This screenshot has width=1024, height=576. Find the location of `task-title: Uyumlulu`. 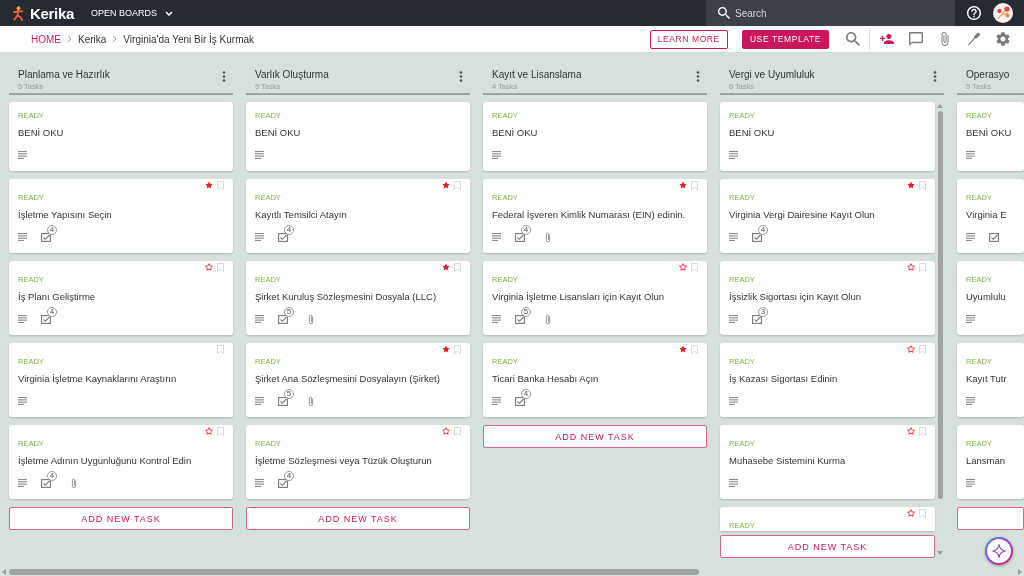

task-title: Uyumlulu is located at coordinates (986, 297).